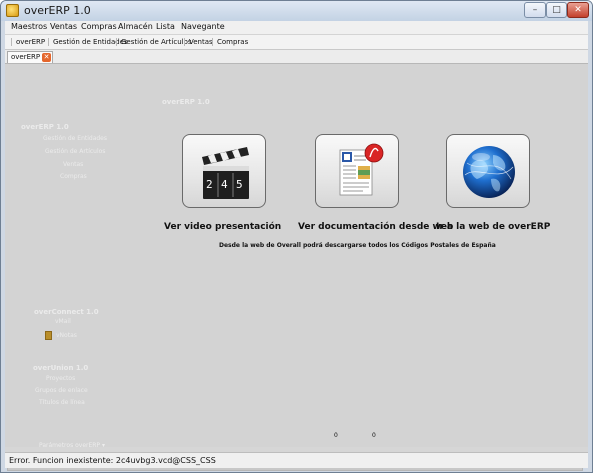  I want to click on menu-ventas: Ventas, so click(63, 26).